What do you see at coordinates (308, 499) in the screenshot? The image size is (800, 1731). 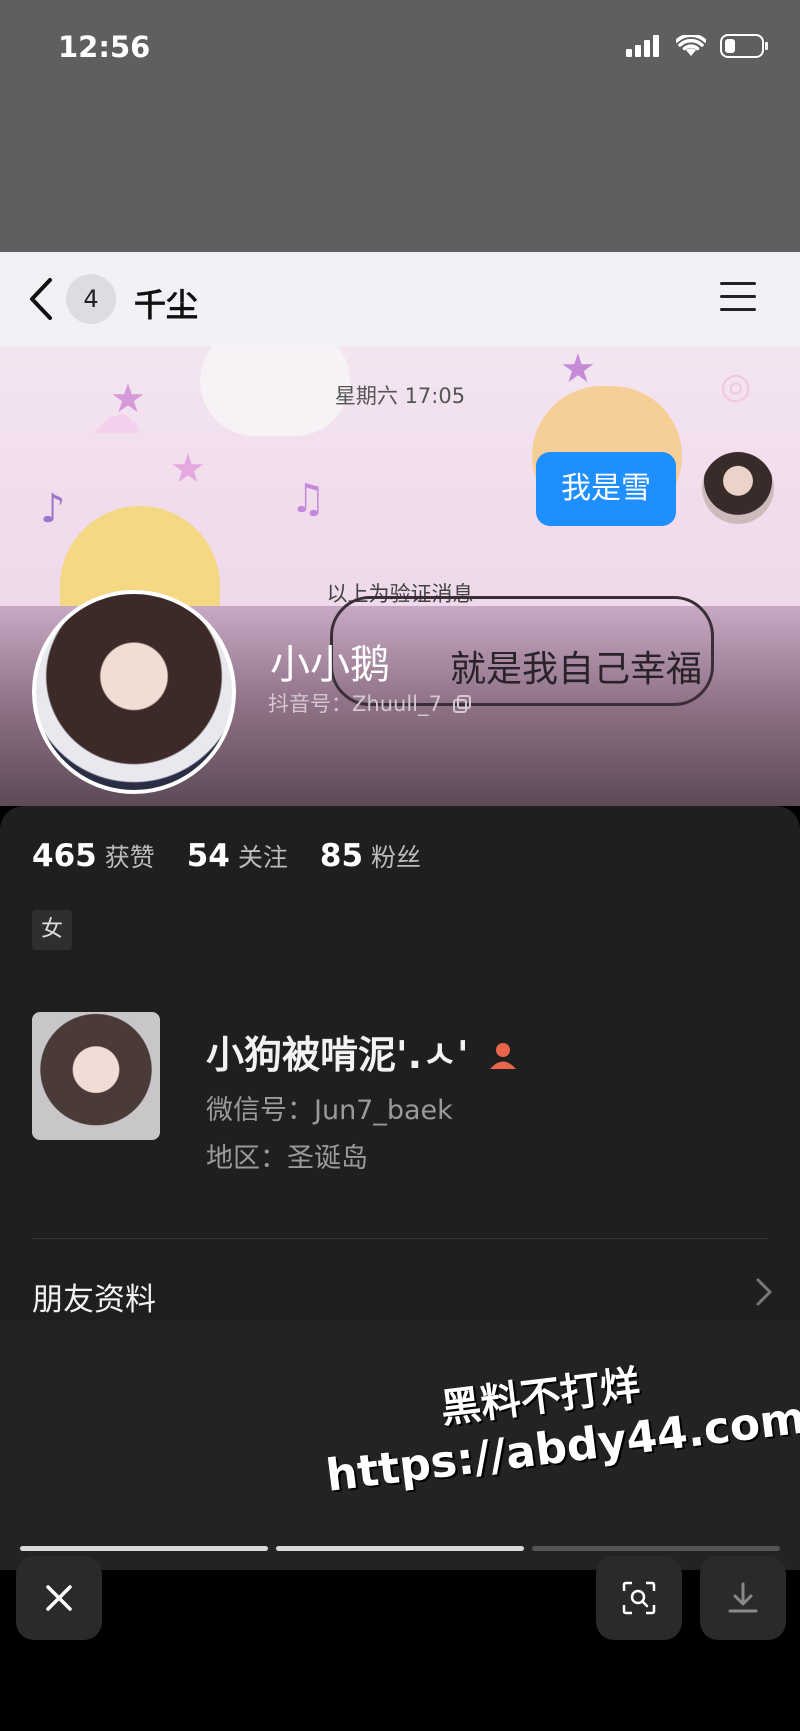 I see `note-sticker: ♫` at bounding box center [308, 499].